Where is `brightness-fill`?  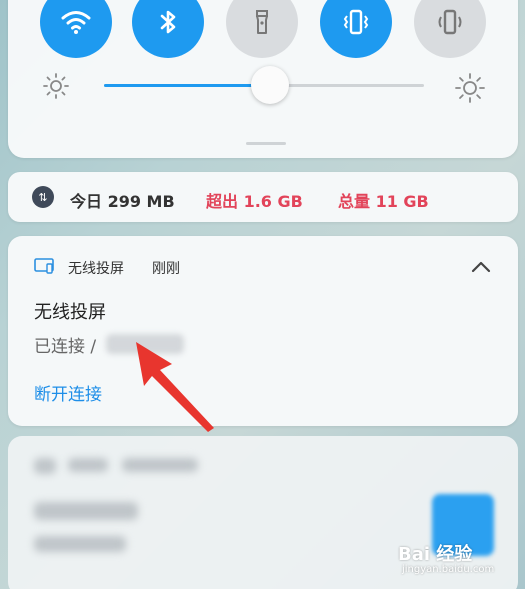 brightness-fill is located at coordinates (187, 85).